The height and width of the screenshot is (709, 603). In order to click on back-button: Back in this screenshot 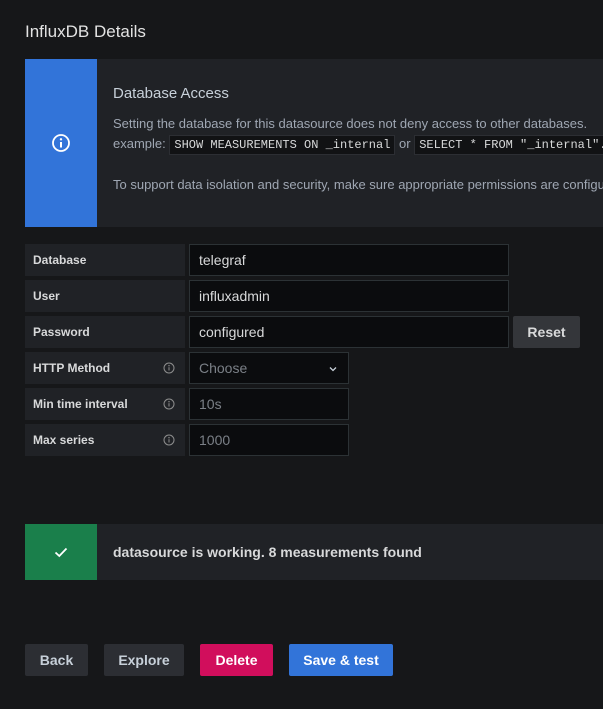, I will do `click(56, 660)`.